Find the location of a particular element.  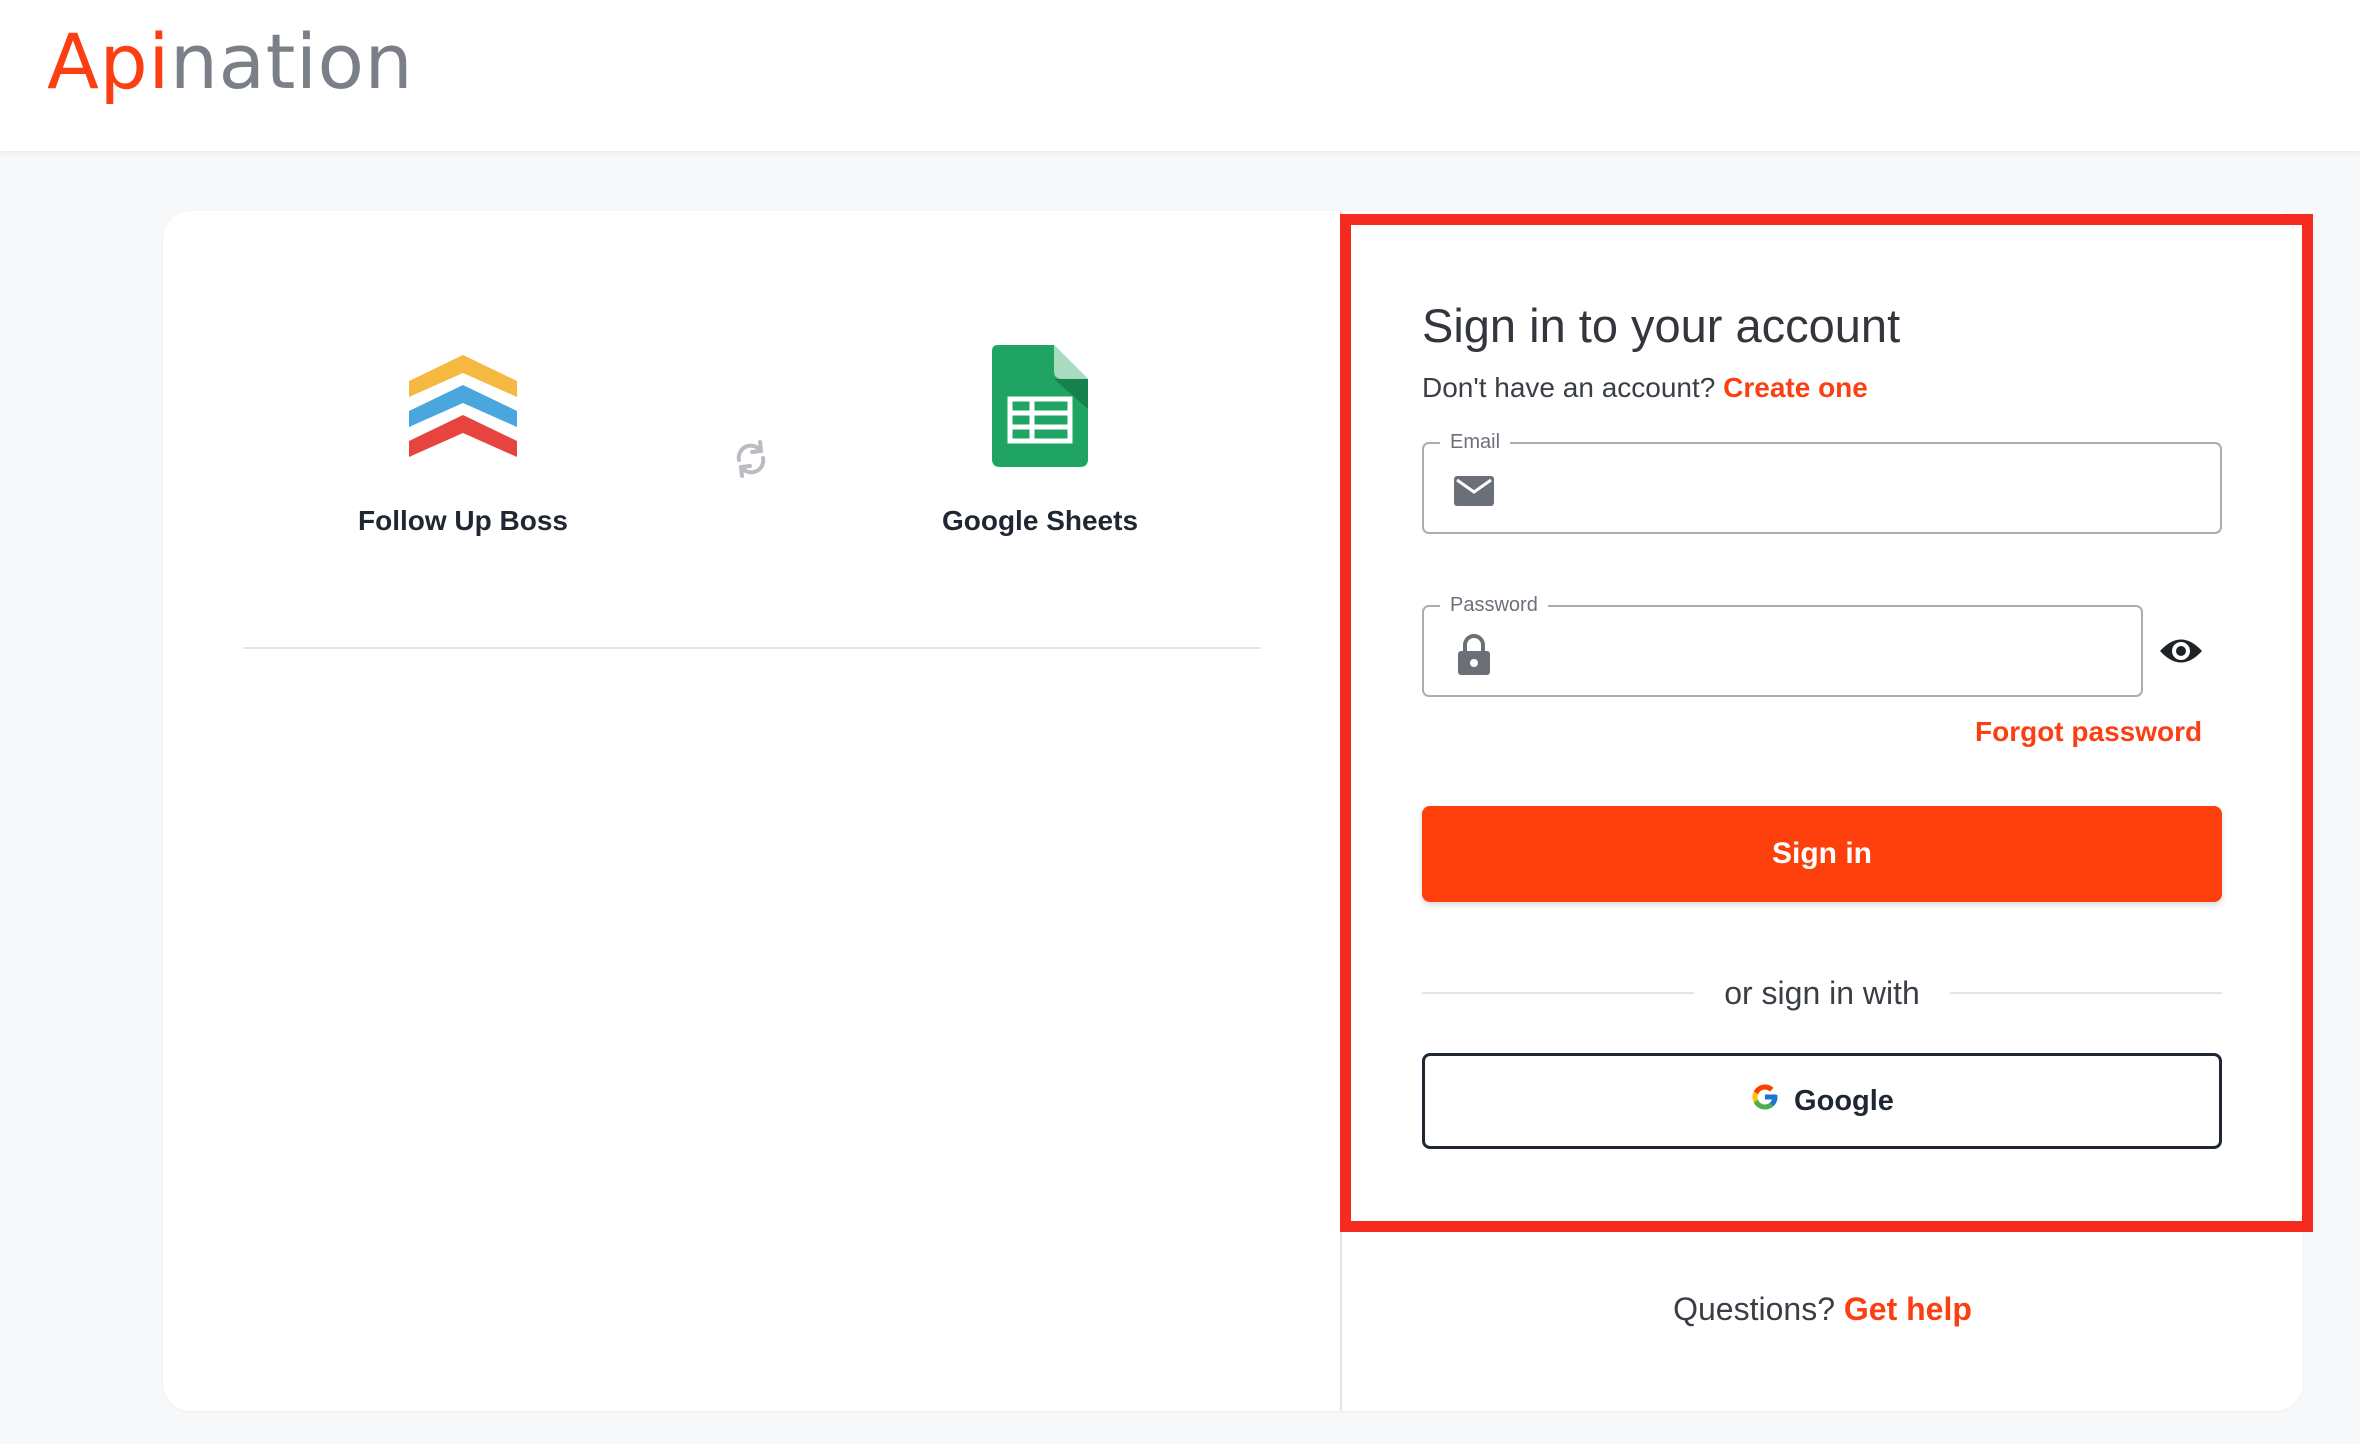

questions-text: Questions? is located at coordinates (1754, 1309).